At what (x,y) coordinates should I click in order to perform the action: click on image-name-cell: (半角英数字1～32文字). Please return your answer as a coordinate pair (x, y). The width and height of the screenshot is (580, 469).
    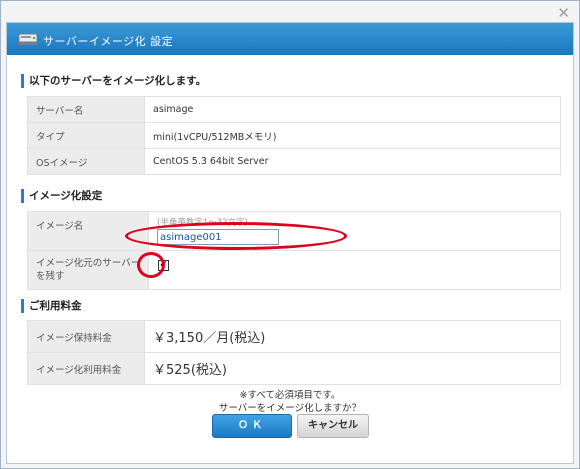
    Looking at the image, I should click on (354, 231).